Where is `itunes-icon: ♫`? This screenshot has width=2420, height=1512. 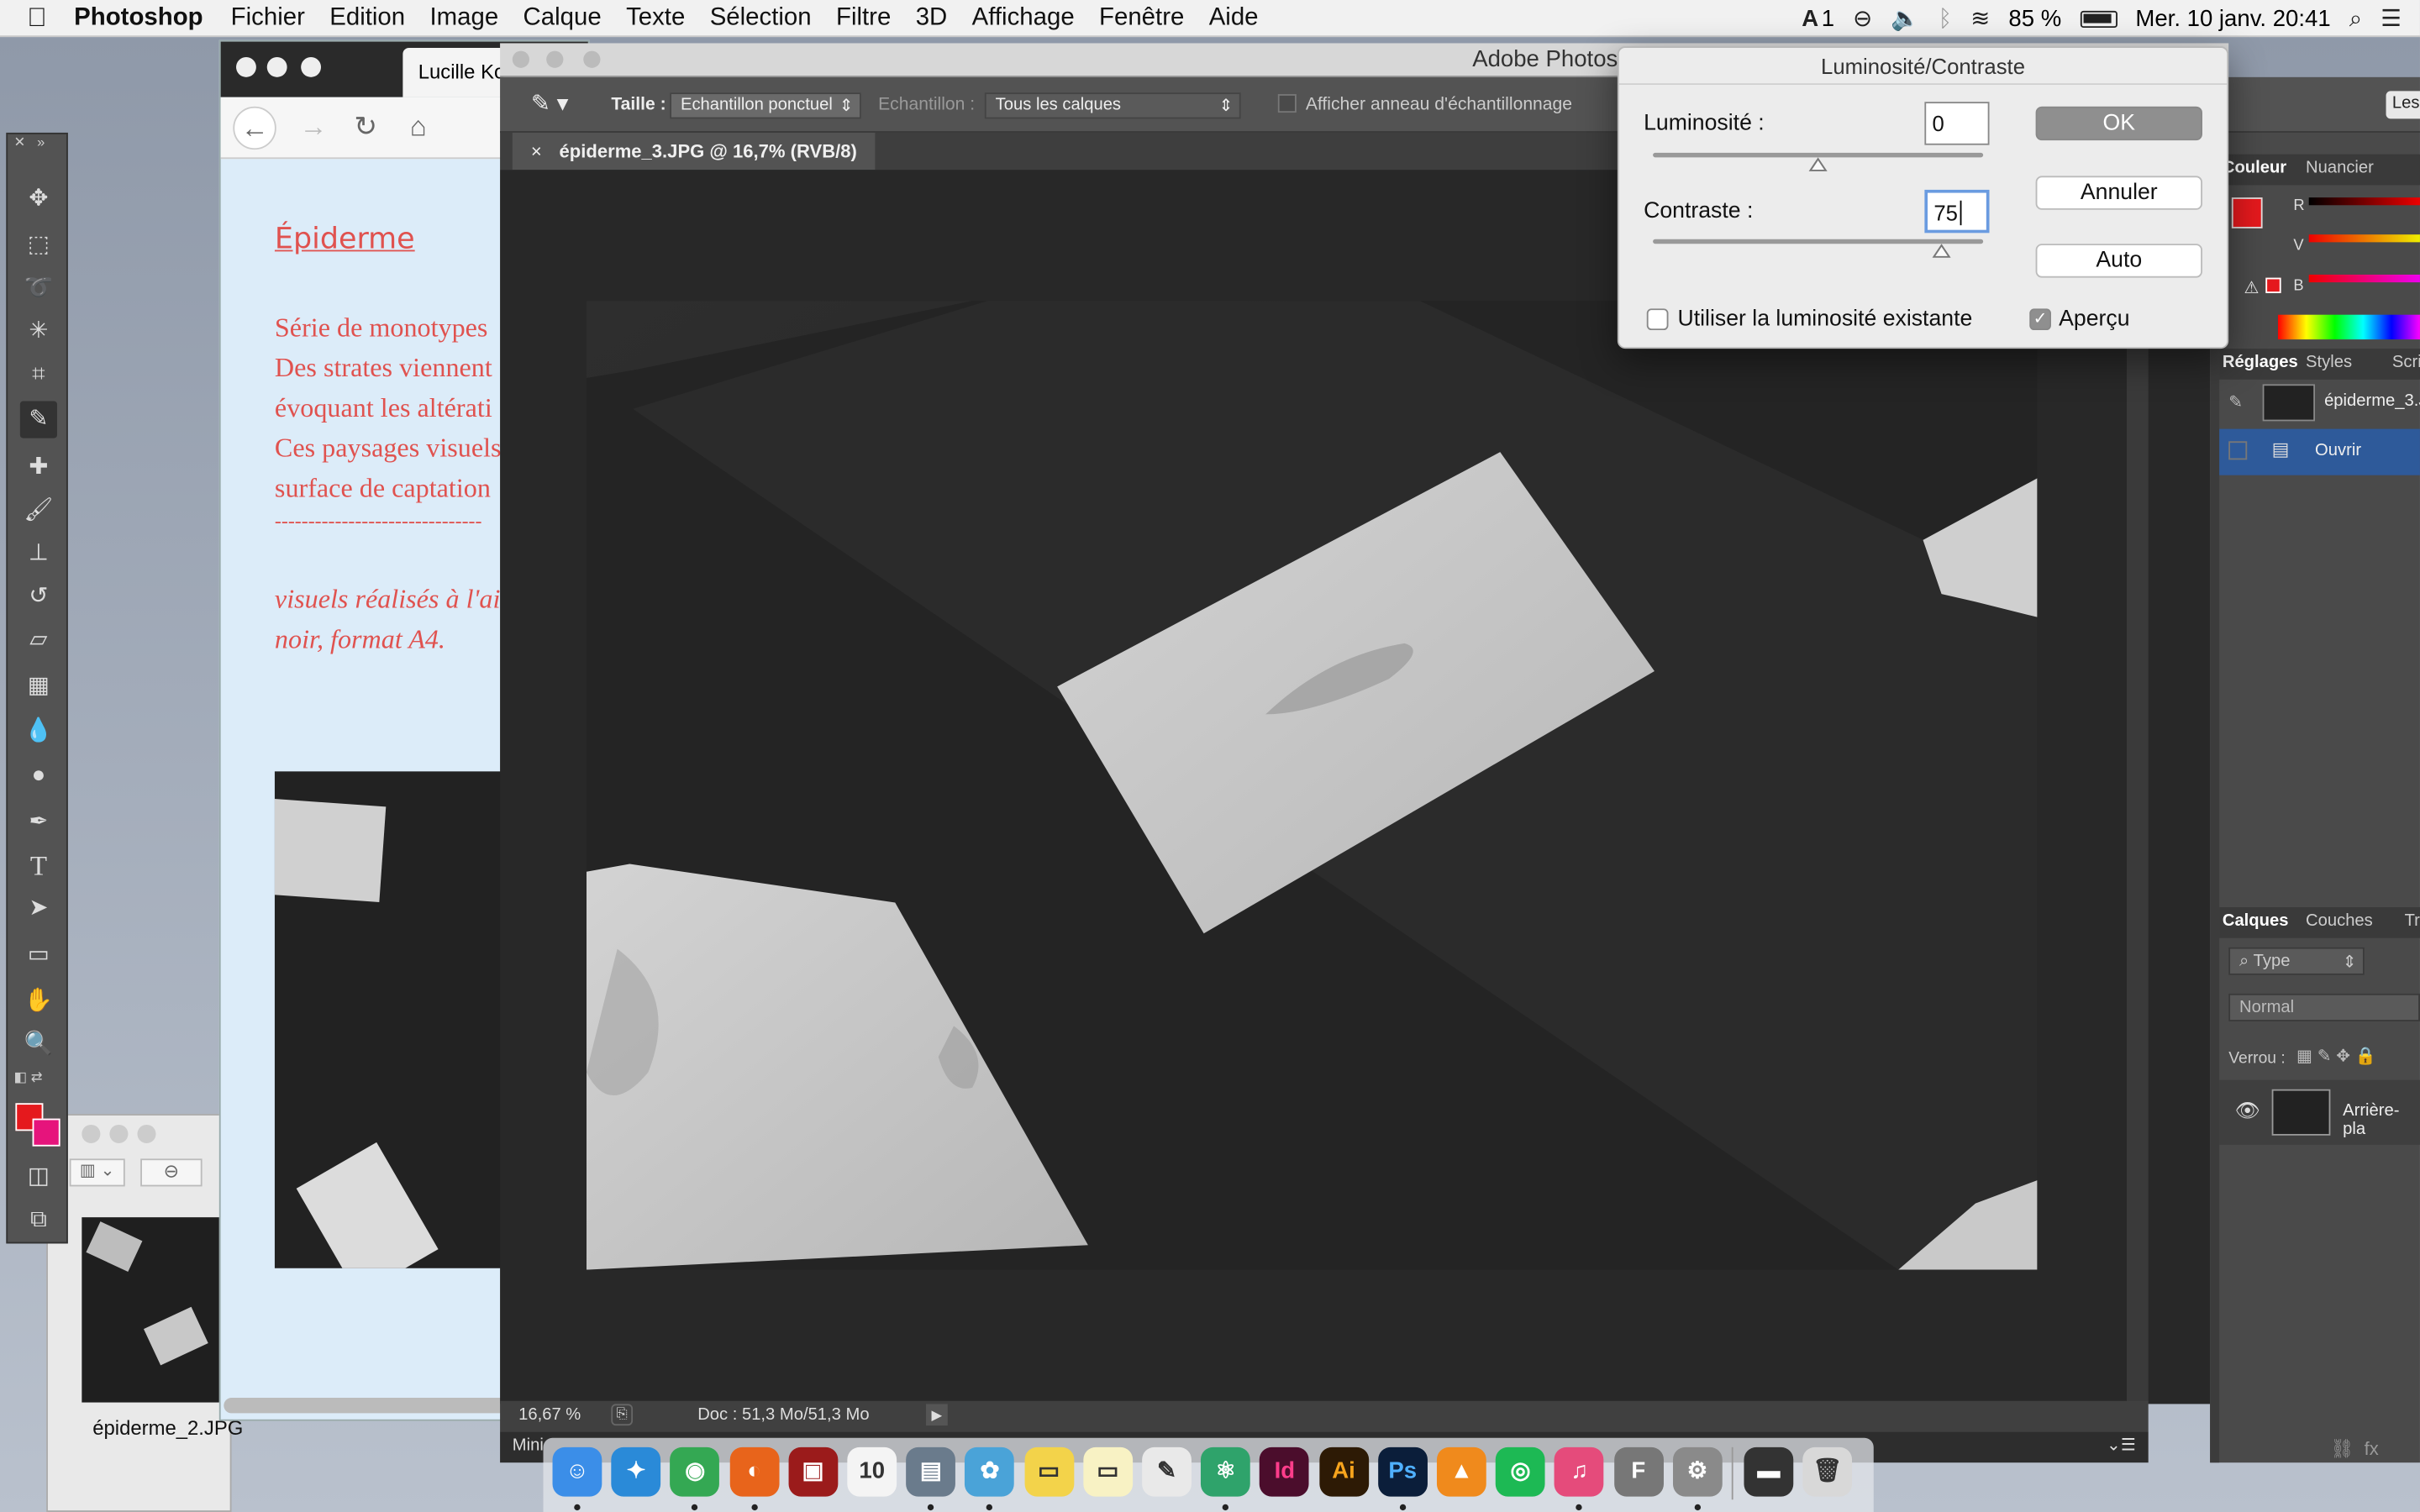 itunes-icon: ♫ is located at coordinates (1580, 1471).